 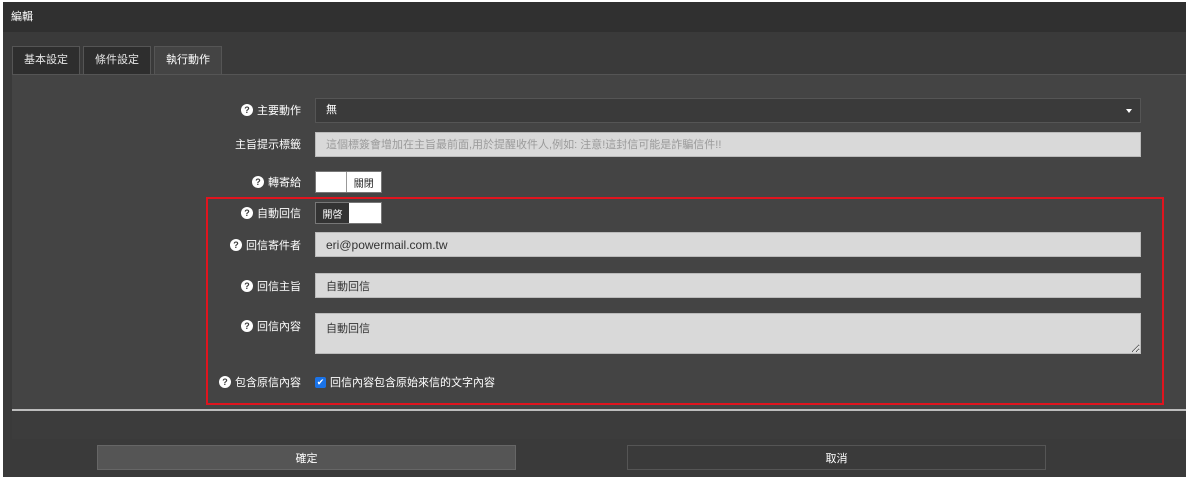 I want to click on bottom-strip, so click(x=599, y=425).